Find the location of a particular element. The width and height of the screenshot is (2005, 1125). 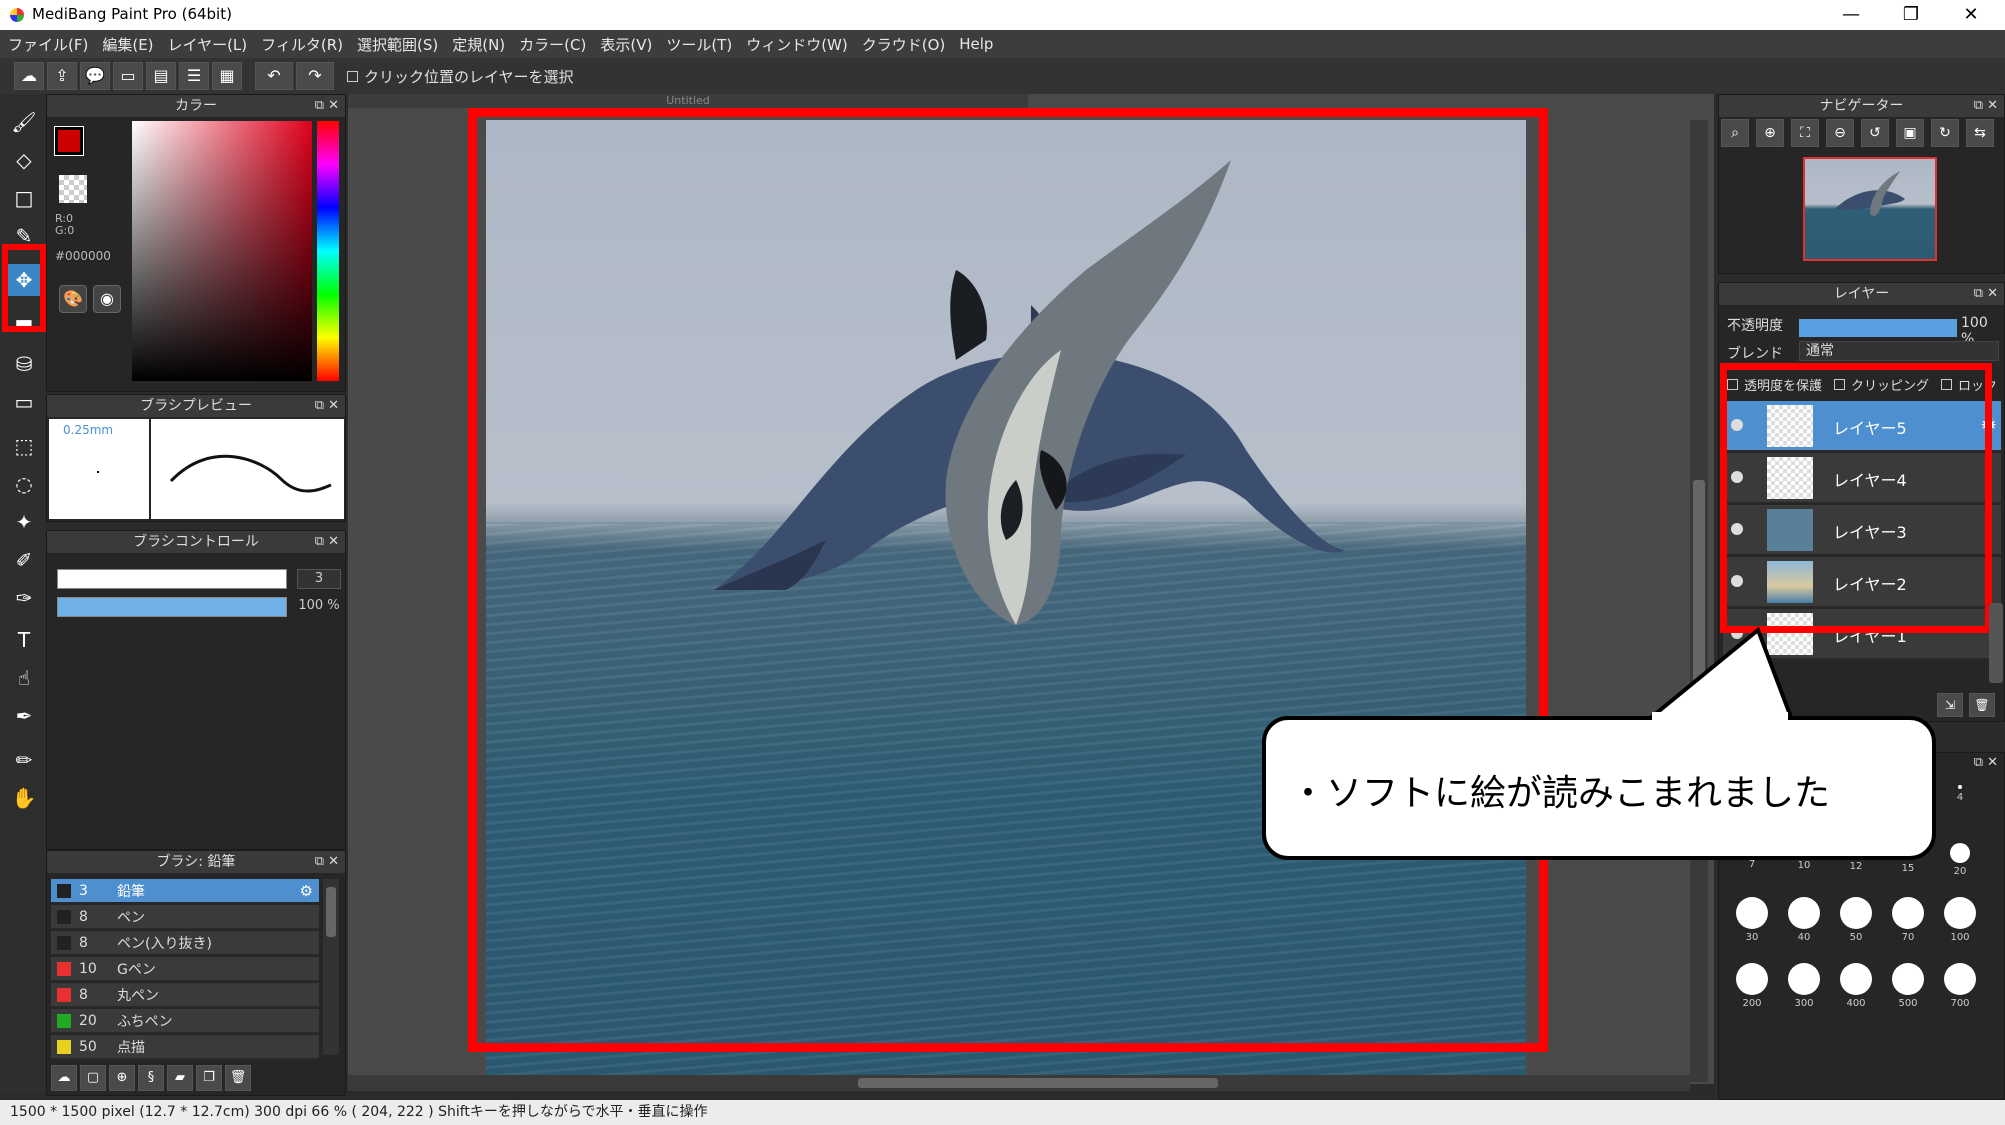

saturation-value-picker is located at coordinates (222, 251).